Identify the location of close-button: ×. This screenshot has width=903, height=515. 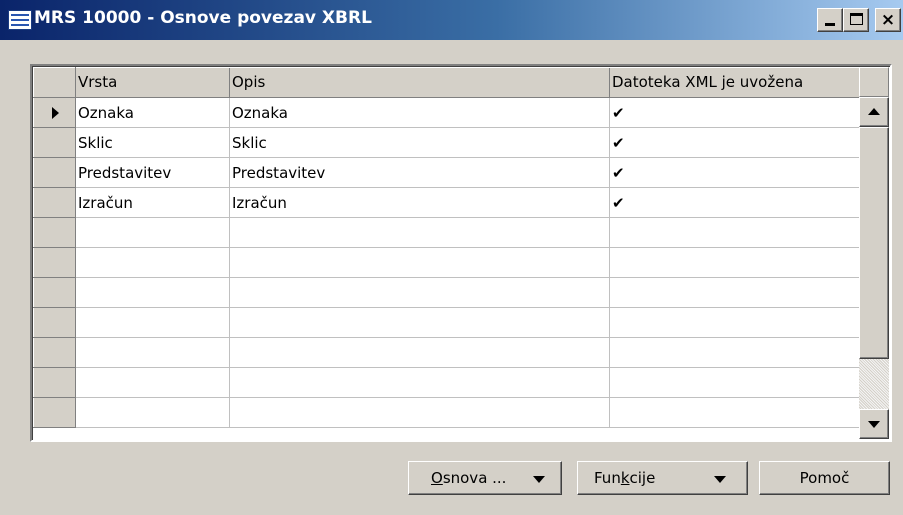
(888, 20).